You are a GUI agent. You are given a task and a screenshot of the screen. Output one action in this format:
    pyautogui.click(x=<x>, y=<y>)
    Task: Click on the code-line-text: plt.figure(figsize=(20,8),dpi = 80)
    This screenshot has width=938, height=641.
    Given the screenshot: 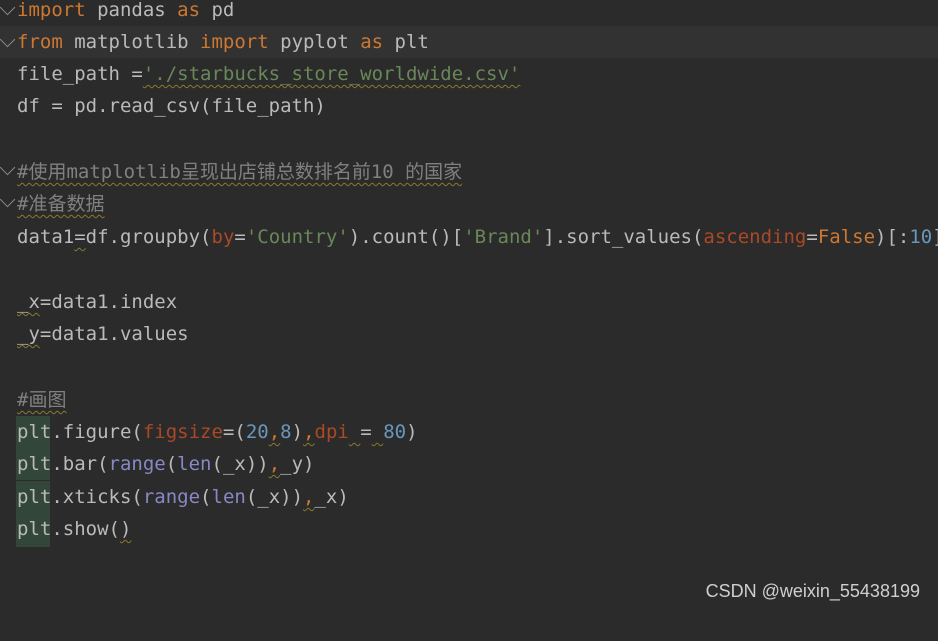 What is the action you would take?
    pyautogui.click(x=217, y=432)
    